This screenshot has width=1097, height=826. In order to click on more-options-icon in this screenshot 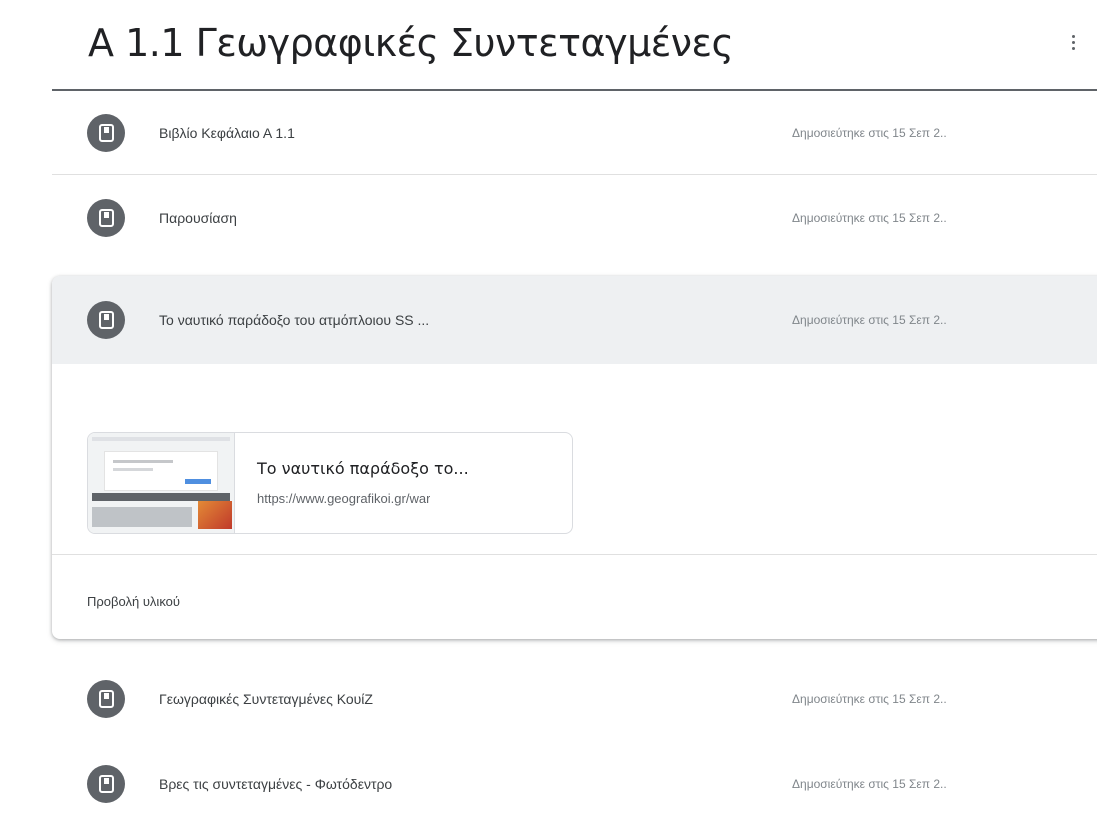, I will do `click(1073, 42)`.